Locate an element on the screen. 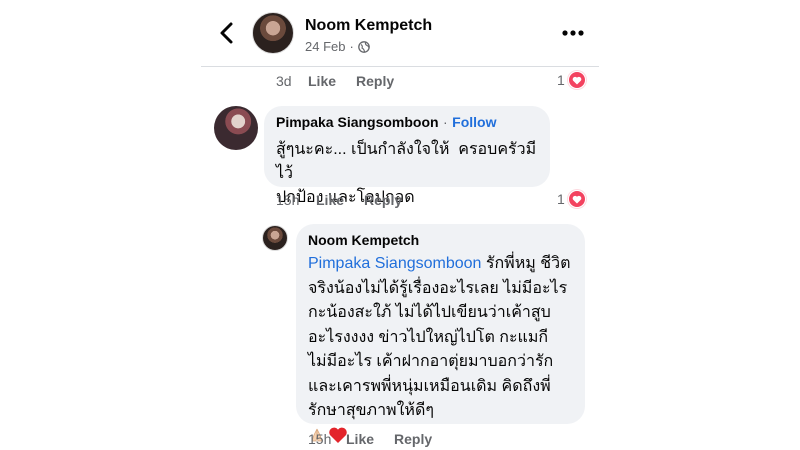 The height and width of the screenshot is (450, 800). prev-comment-actions: 3d Like Reply is located at coordinates (345, 81).